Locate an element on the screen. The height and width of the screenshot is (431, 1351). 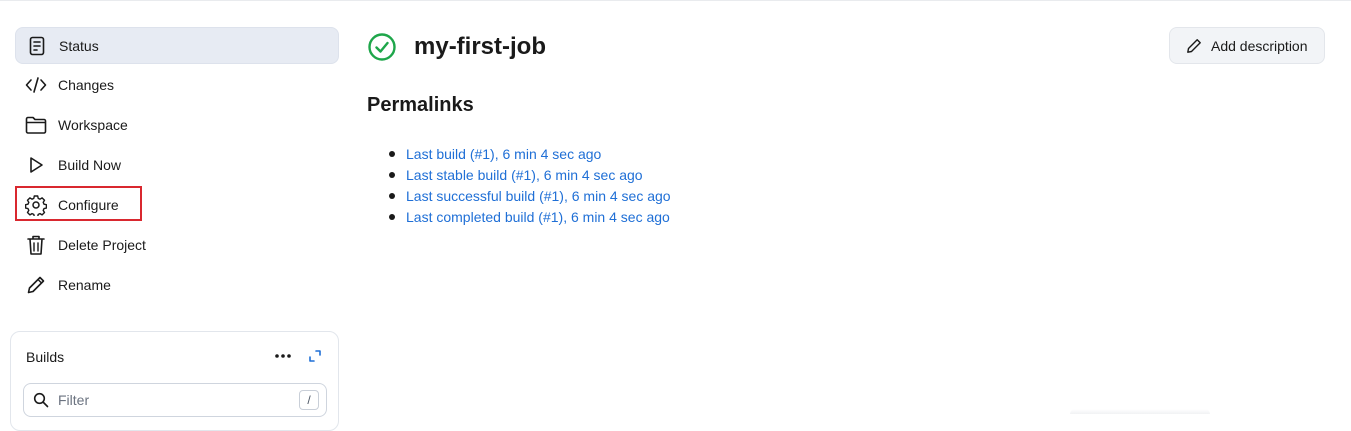
folder-icon is located at coordinates (36, 125).